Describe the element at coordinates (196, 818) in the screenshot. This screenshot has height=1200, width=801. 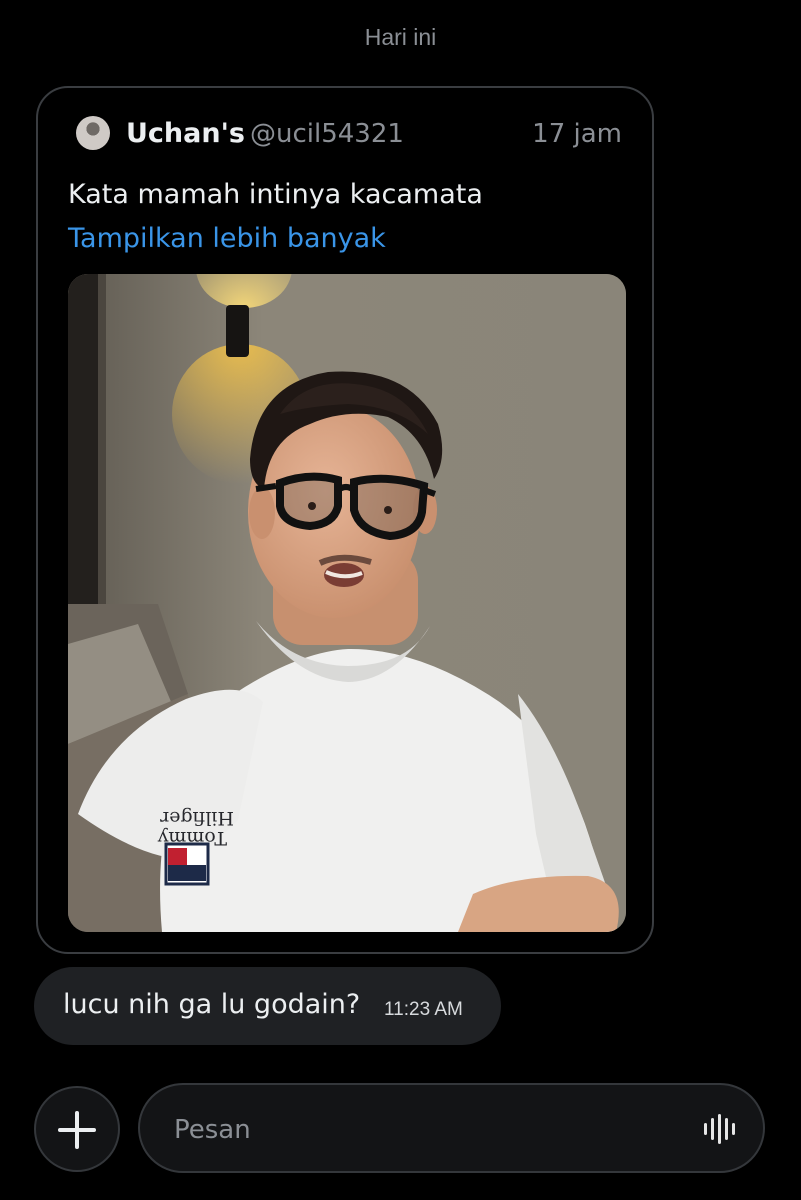
I see `svg-text: Hilfiger` at that location.